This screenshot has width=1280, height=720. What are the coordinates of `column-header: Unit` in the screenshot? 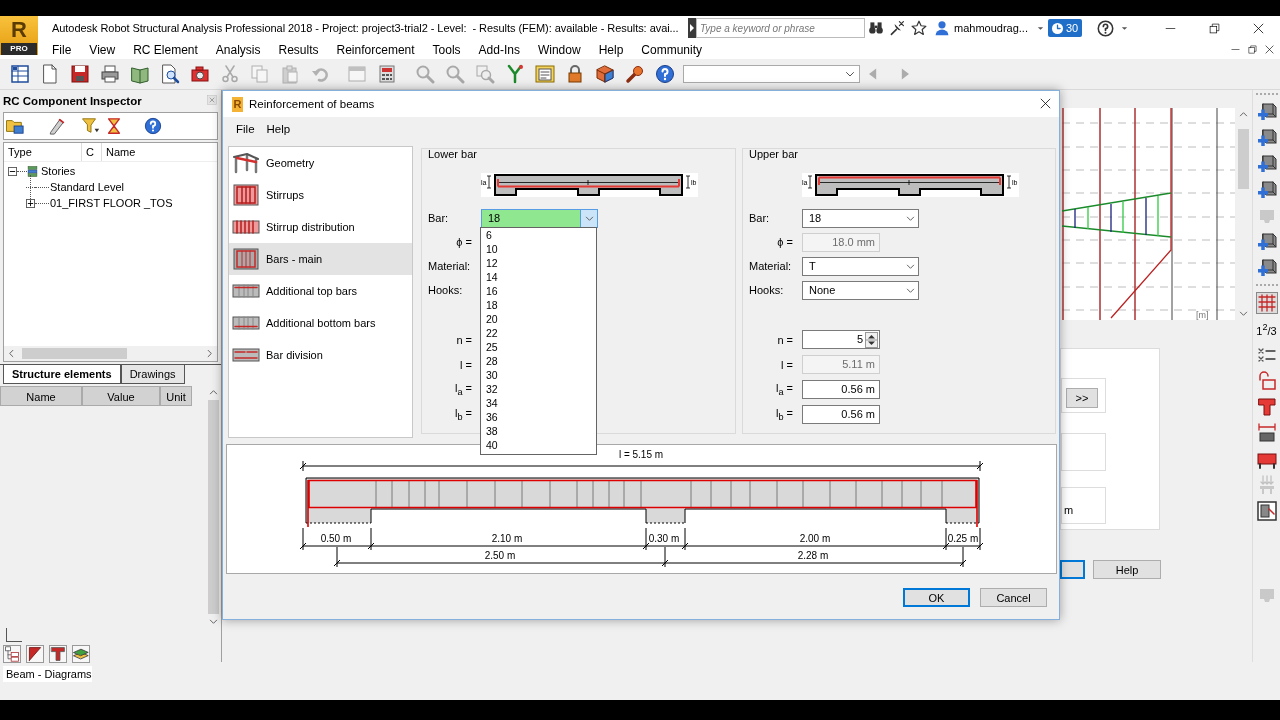 It's located at (176, 396).